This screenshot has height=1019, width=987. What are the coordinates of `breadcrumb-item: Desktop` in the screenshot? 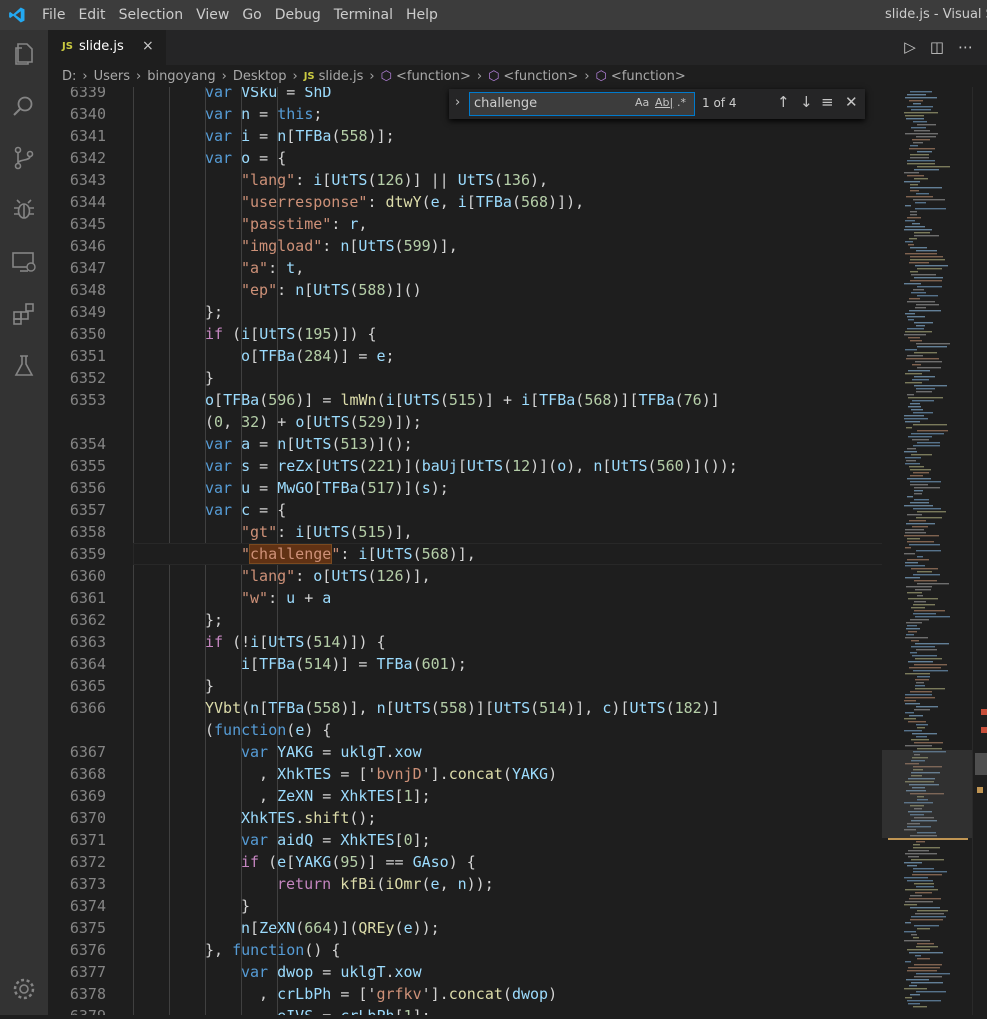 It's located at (260, 76).